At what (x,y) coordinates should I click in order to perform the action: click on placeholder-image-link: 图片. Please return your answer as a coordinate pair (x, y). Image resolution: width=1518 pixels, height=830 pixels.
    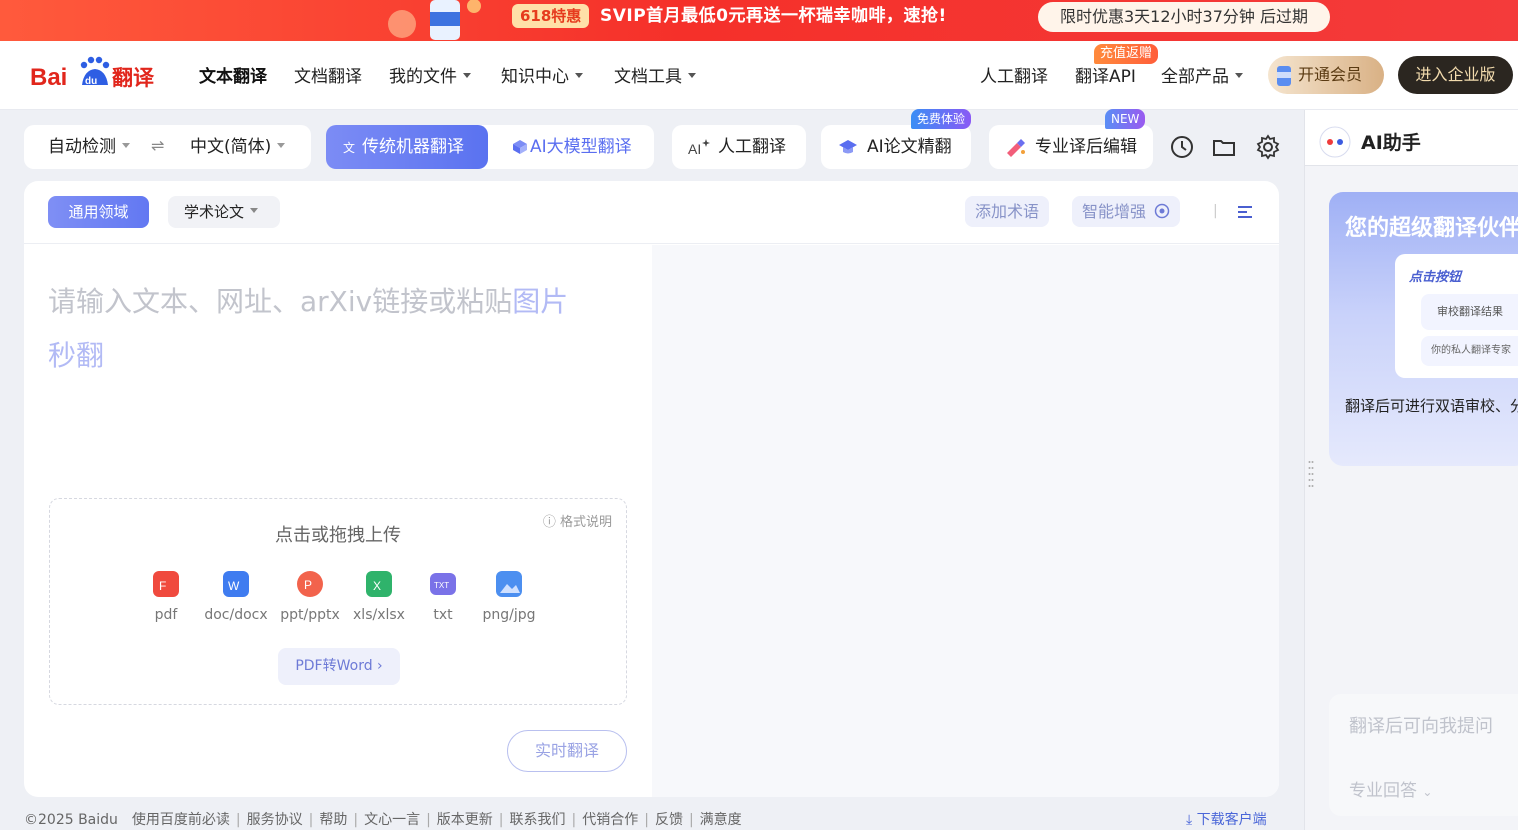
    Looking at the image, I should click on (540, 301).